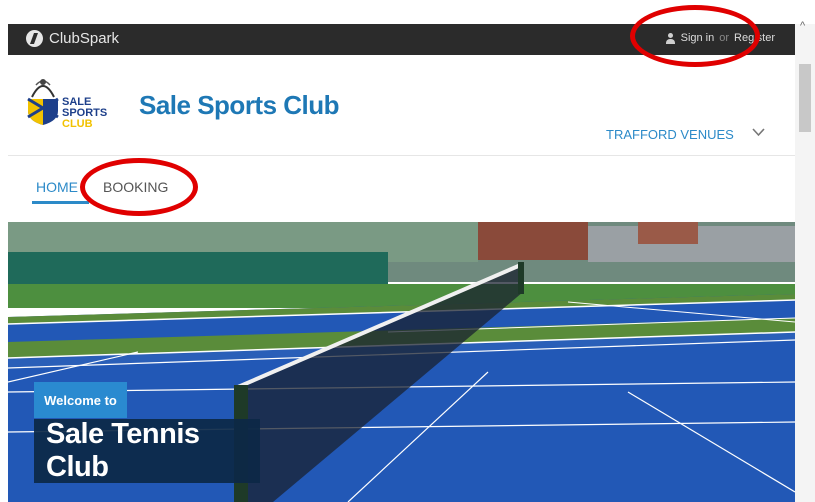  Describe the element at coordinates (77, 124) in the screenshot. I see `crest-word-club: CLUB` at that location.